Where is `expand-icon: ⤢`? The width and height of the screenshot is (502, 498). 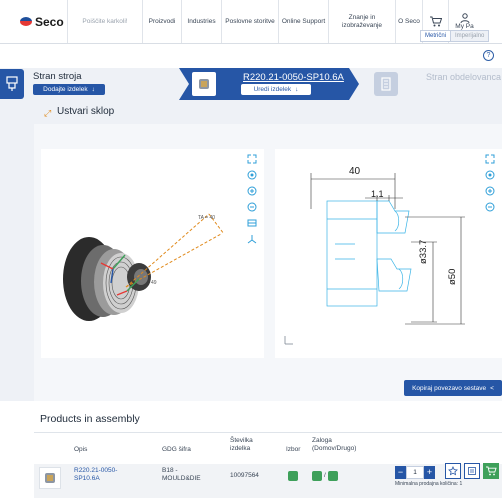 expand-icon: ⤢ is located at coordinates (47, 113).